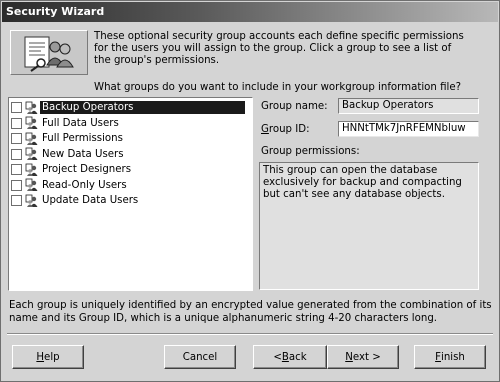  What do you see at coordinates (131, 154) in the screenshot?
I see `group-list-item-new-data-users: New Data Users` at bounding box center [131, 154].